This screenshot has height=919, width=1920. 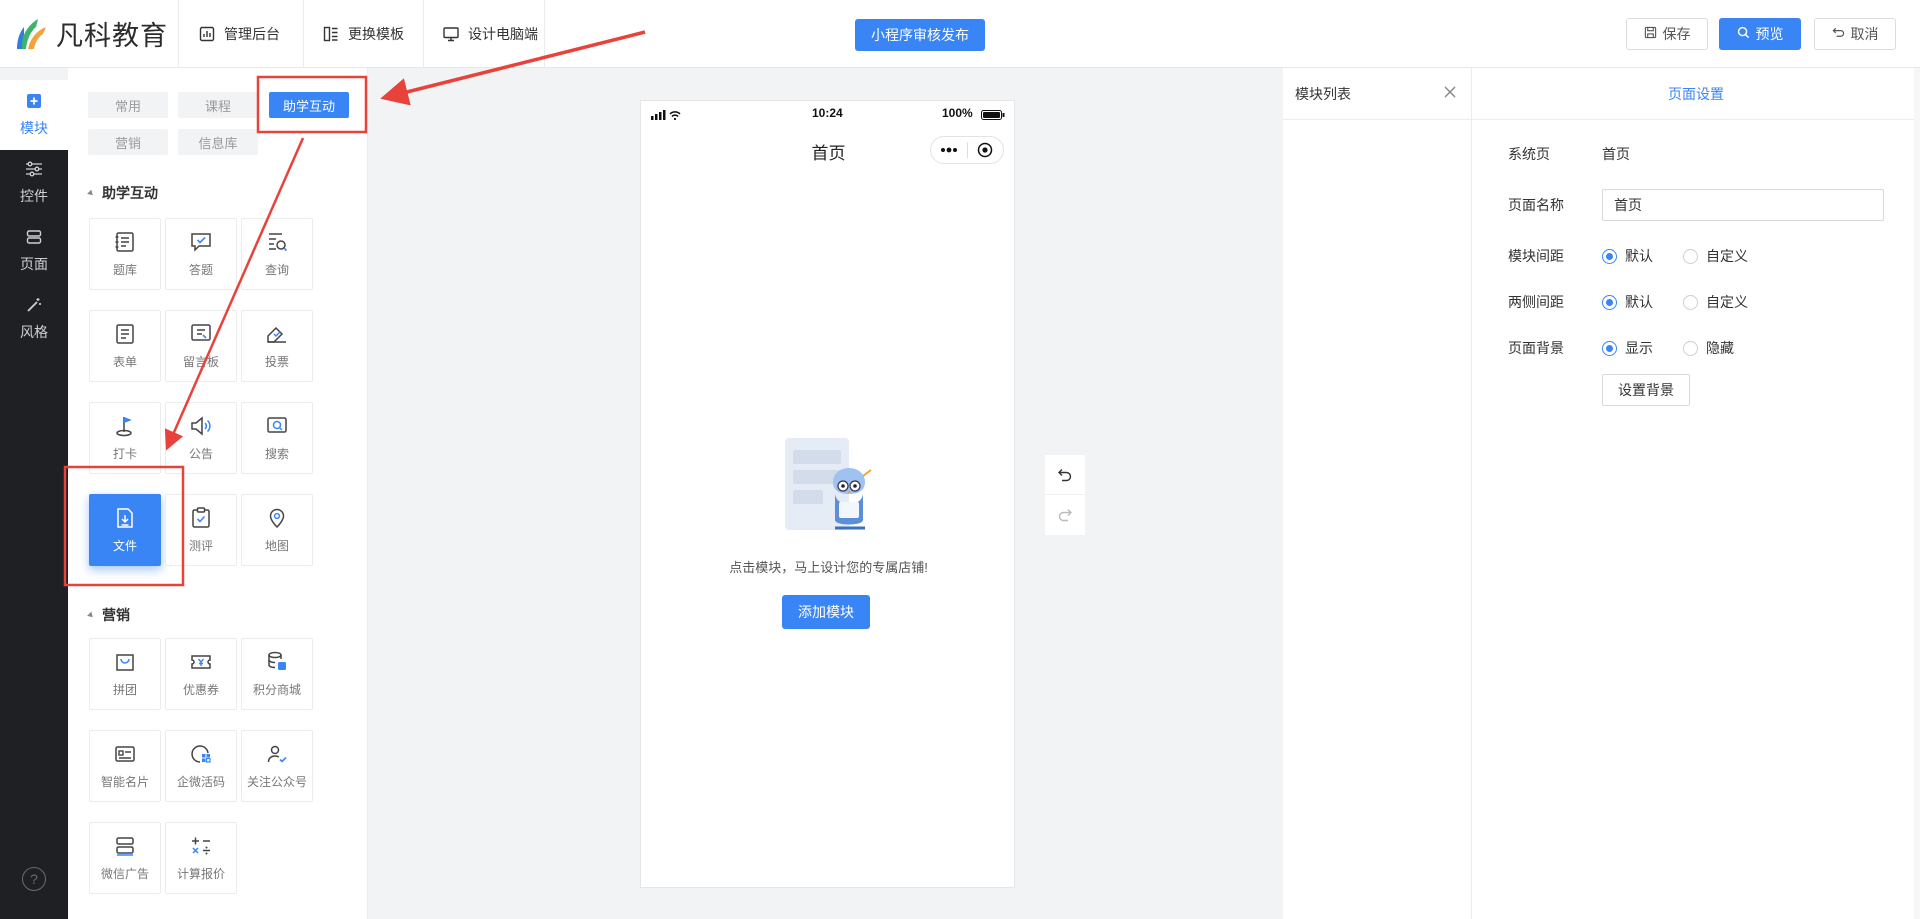 I want to click on chart-icon, so click(x=207, y=34).